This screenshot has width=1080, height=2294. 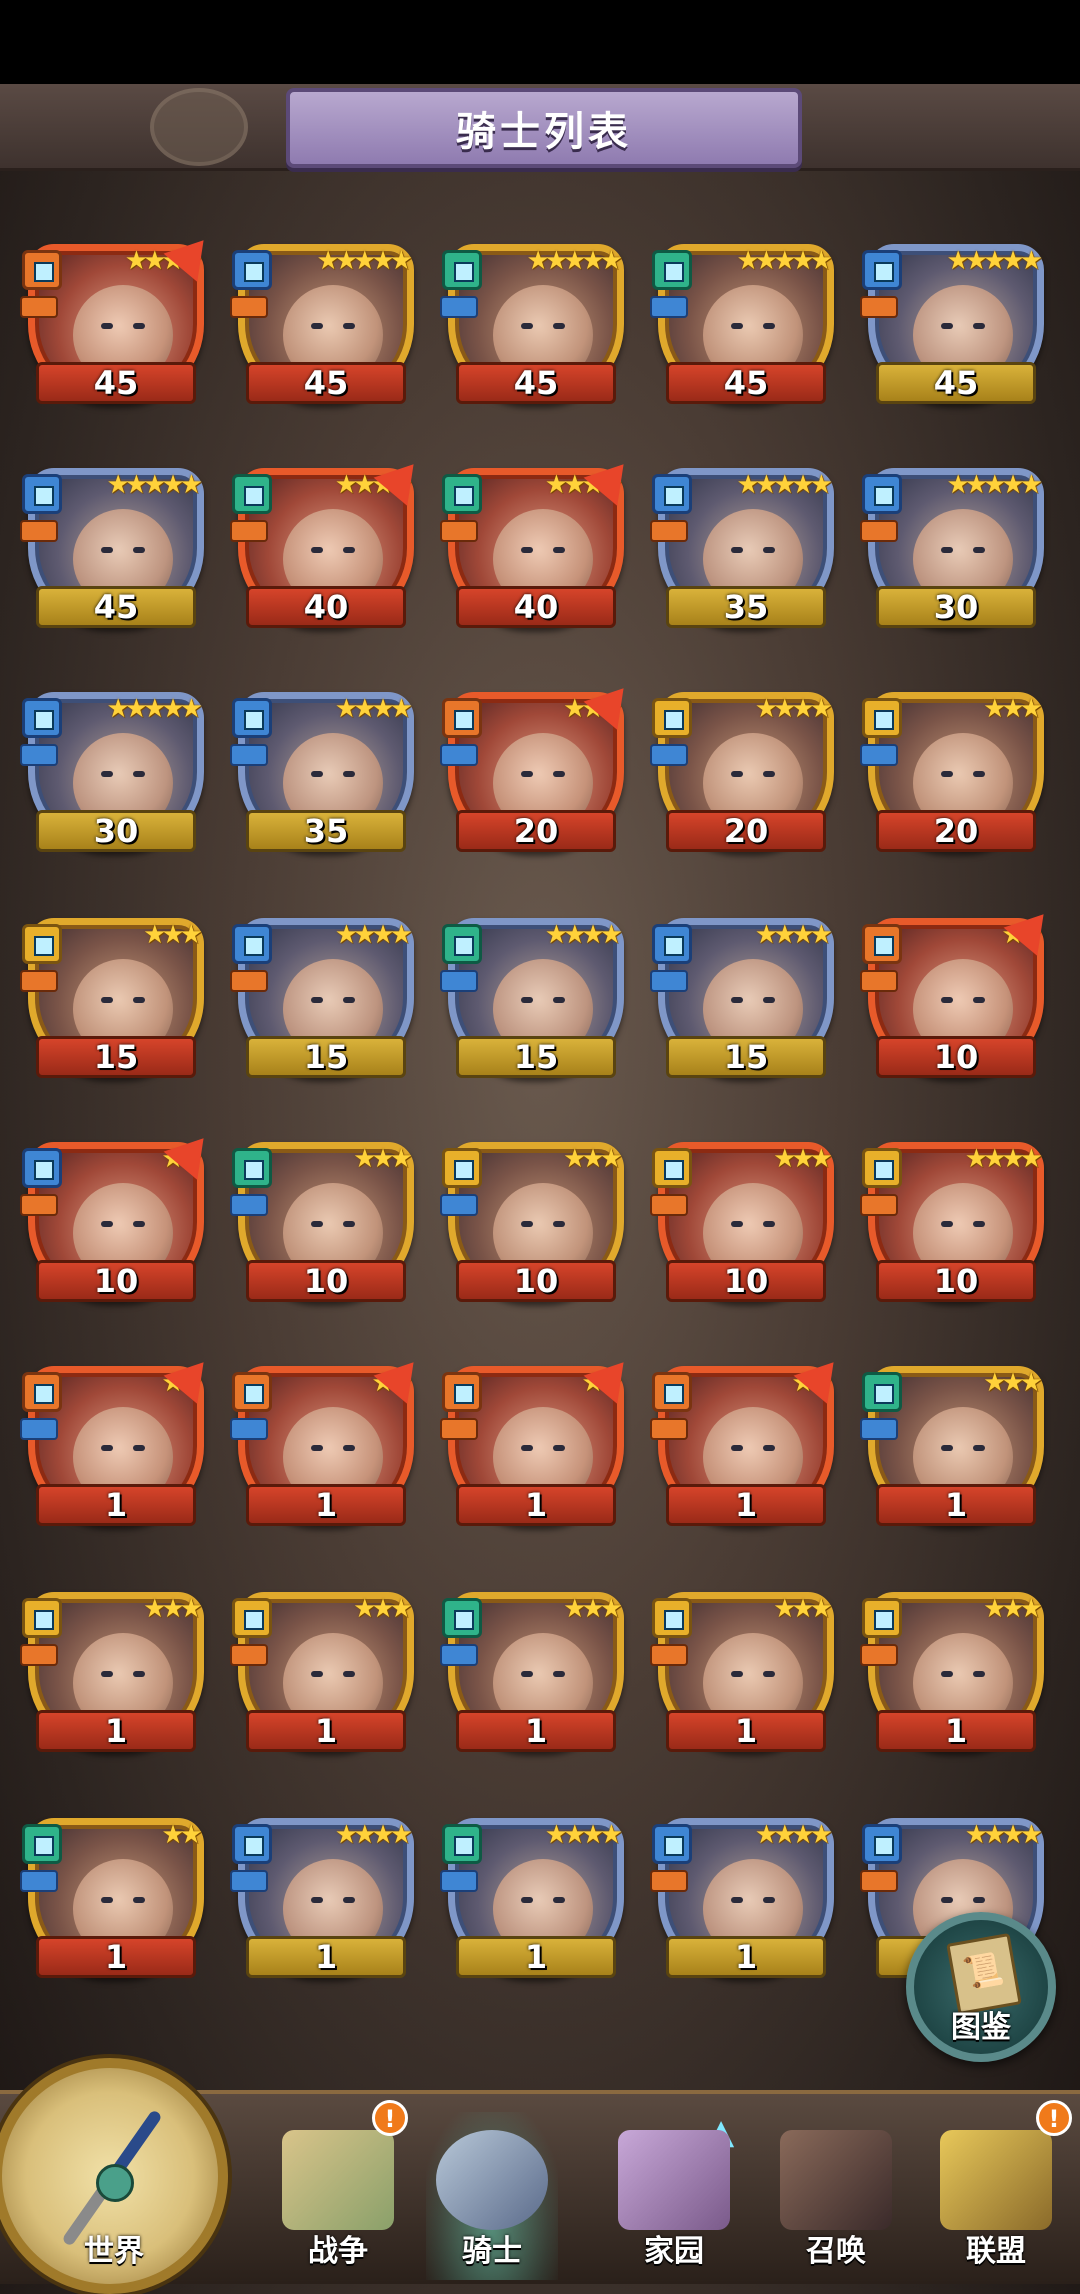 What do you see at coordinates (742, 558) in the screenshot?
I see `knight-card: 35 ★★★★★` at bounding box center [742, 558].